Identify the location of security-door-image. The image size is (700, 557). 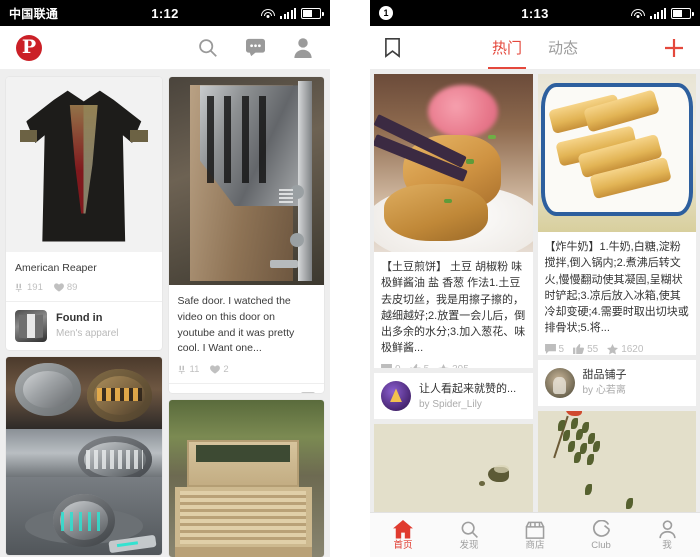
(246, 181).